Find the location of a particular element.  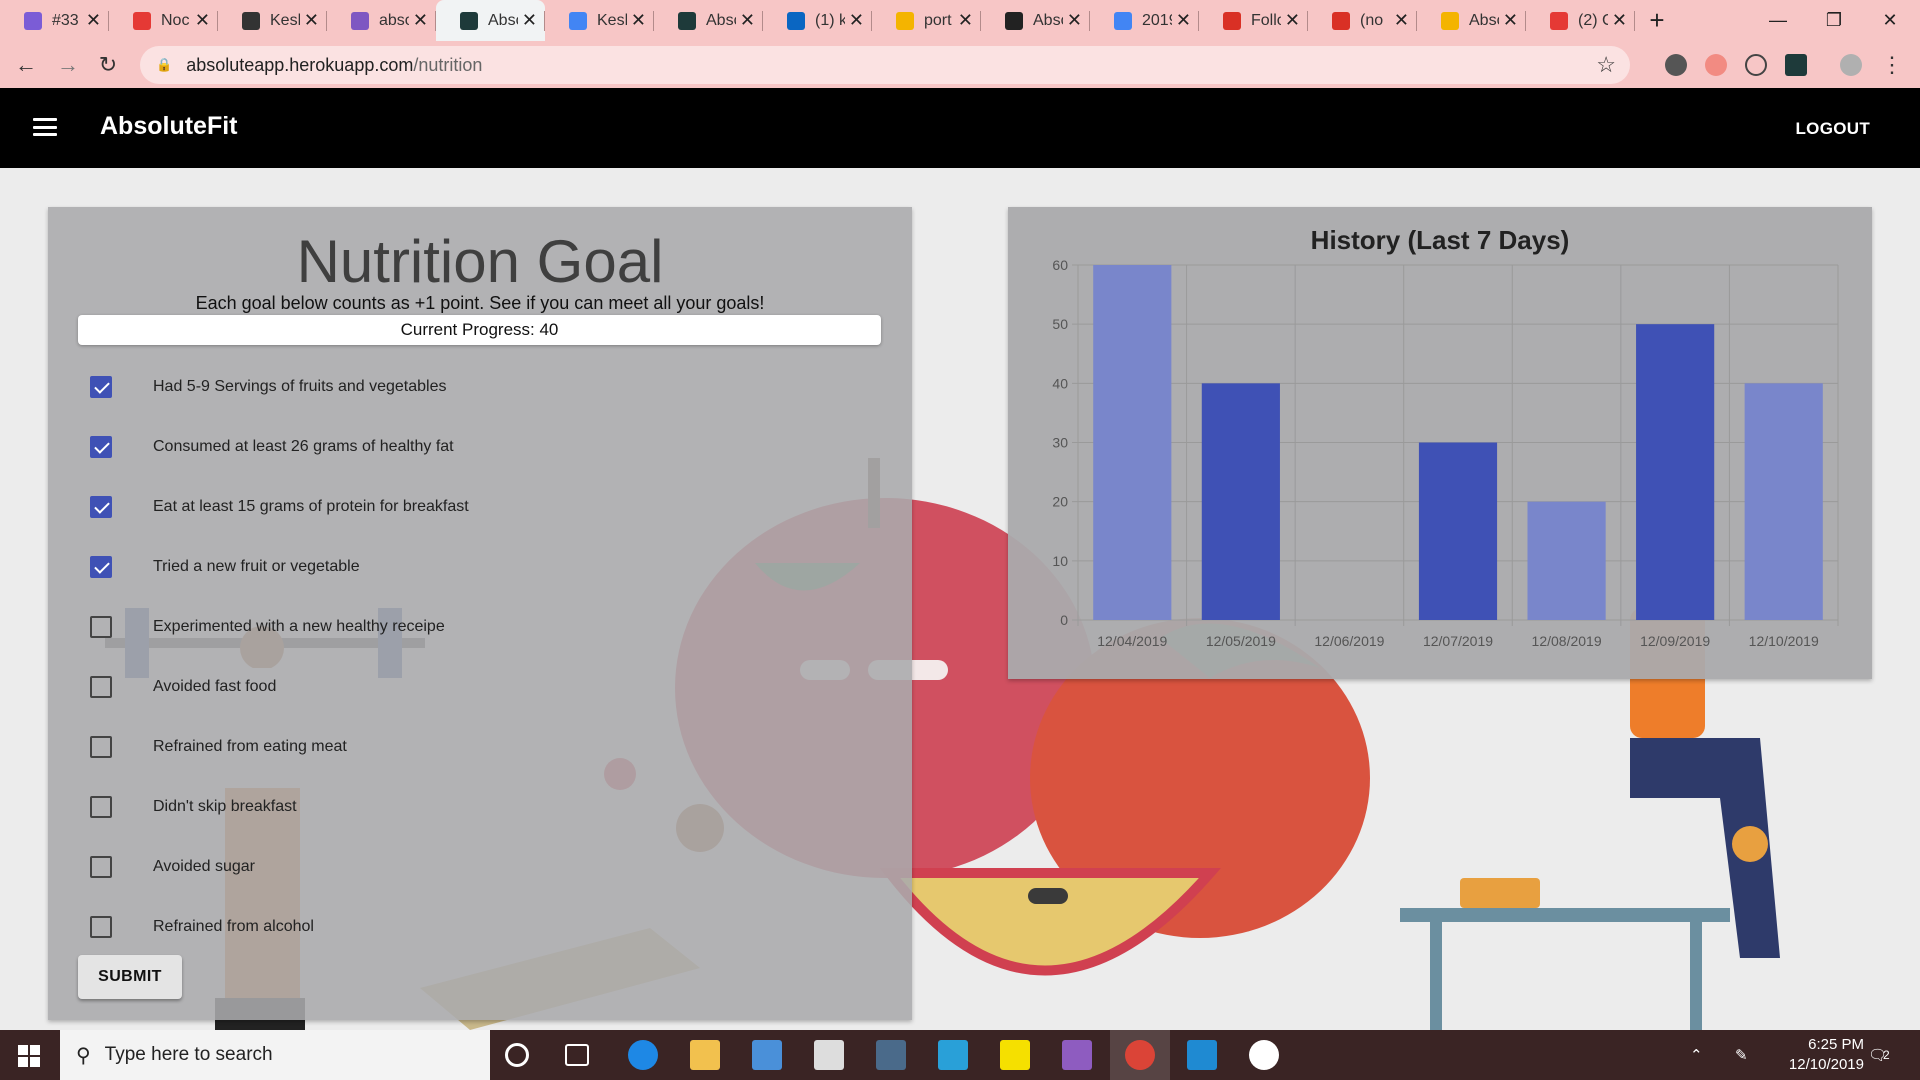

goal-label: Refrained from eating meat is located at coordinates (250, 746).